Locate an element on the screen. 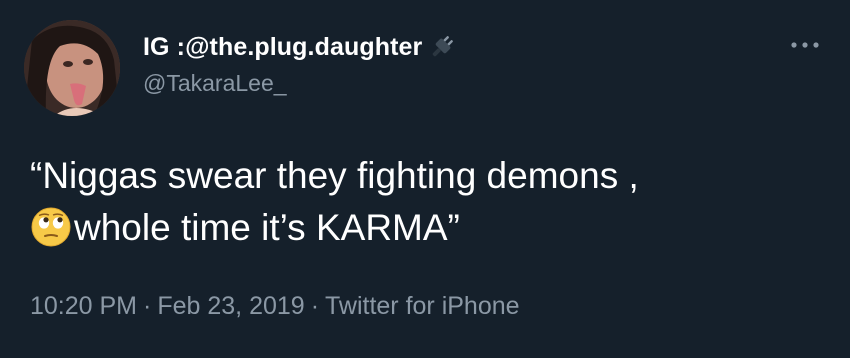 This screenshot has width=850, height=358. tweet-source: Twitter for iPhone is located at coordinates (422, 306).